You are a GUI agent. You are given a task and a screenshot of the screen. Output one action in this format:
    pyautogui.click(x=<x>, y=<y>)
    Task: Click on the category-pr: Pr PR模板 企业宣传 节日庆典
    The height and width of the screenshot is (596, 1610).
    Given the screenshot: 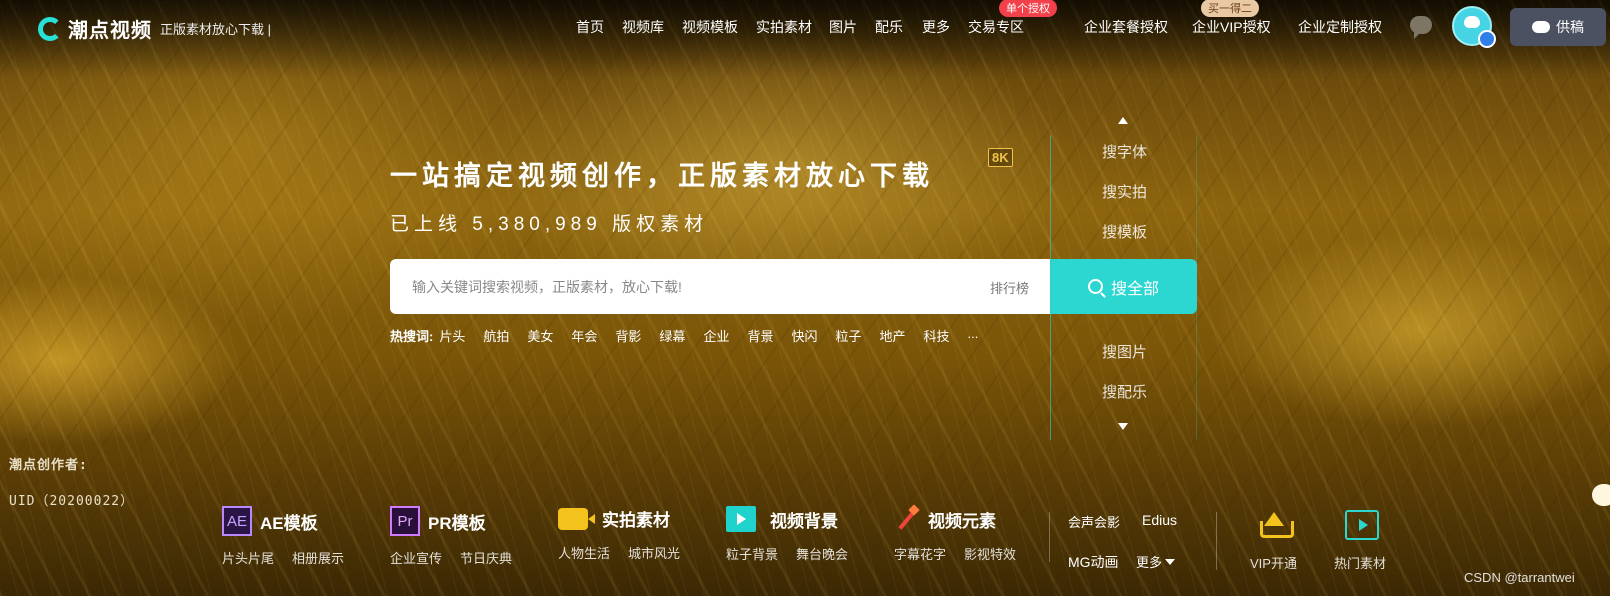 What is the action you would take?
    pyautogui.click(x=451, y=536)
    